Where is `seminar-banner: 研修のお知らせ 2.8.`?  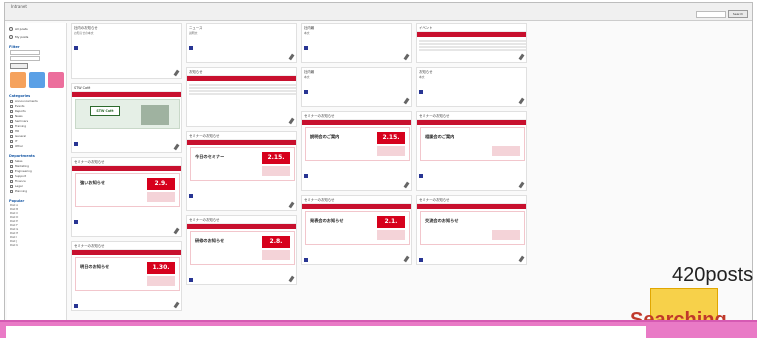 seminar-banner: 研修のお知らせ 2.8. is located at coordinates (242, 248).